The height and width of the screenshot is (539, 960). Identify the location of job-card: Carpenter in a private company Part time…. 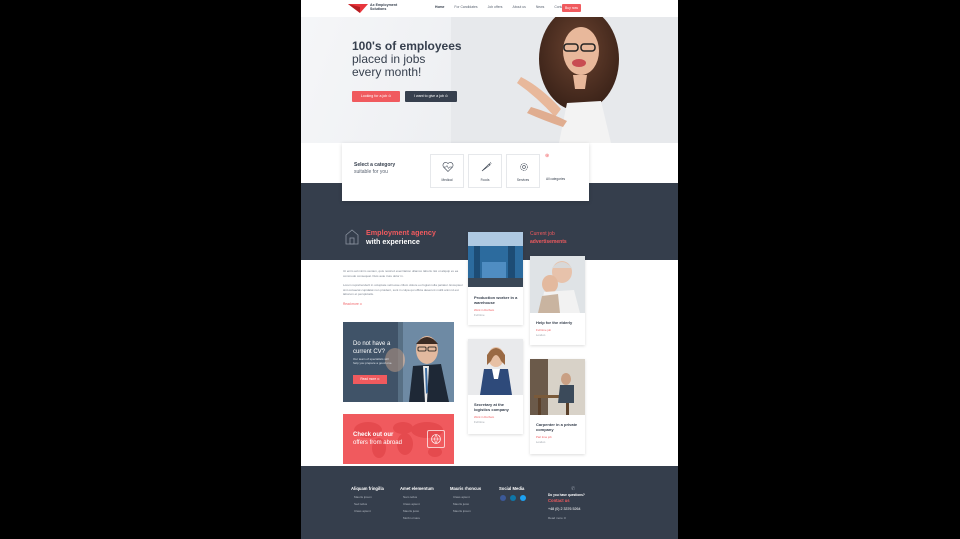
(557, 406).